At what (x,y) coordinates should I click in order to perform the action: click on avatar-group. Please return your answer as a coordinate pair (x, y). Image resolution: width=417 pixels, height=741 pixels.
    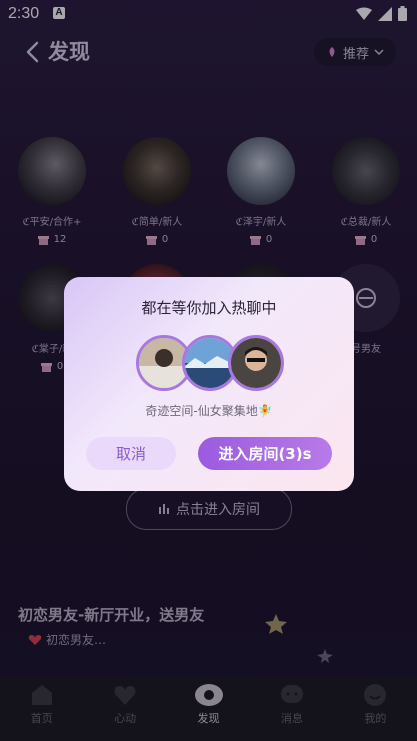
    Looking at the image, I should click on (210, 363).